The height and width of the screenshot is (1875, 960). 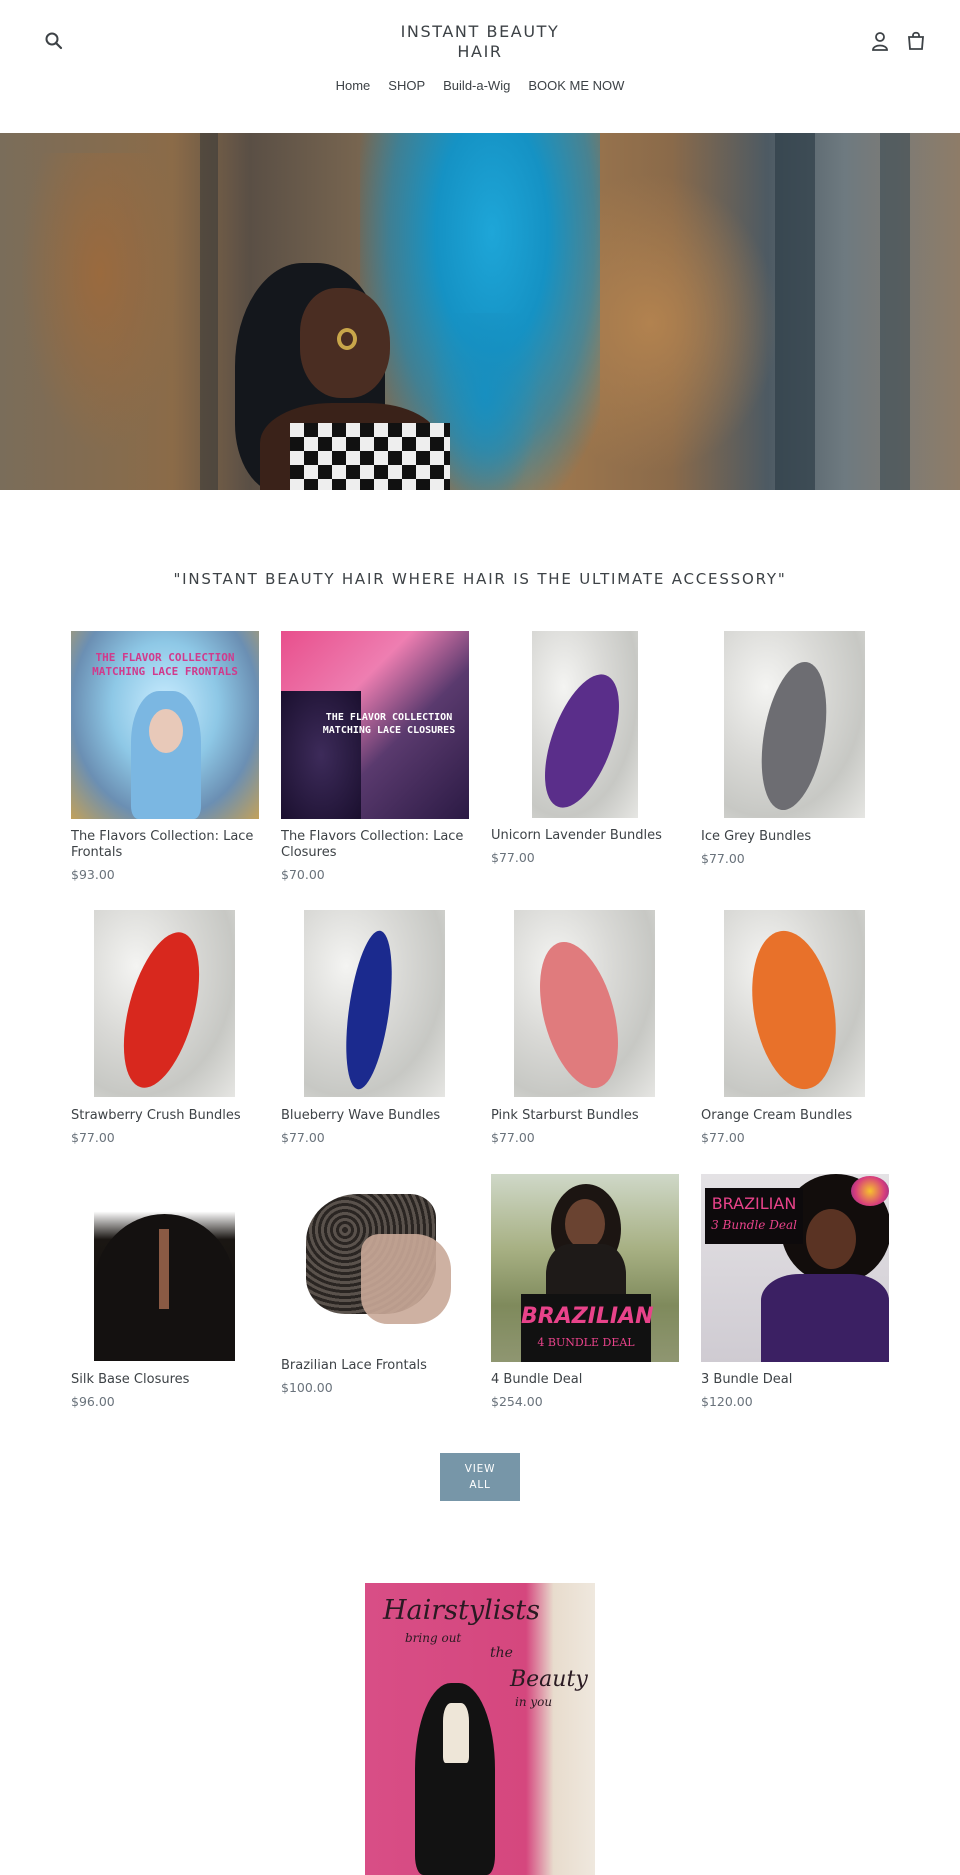 What do you see at coordinates (347, 339) in the screenshot?
I see `hero-model-earring` at bounding box center [347, 339].